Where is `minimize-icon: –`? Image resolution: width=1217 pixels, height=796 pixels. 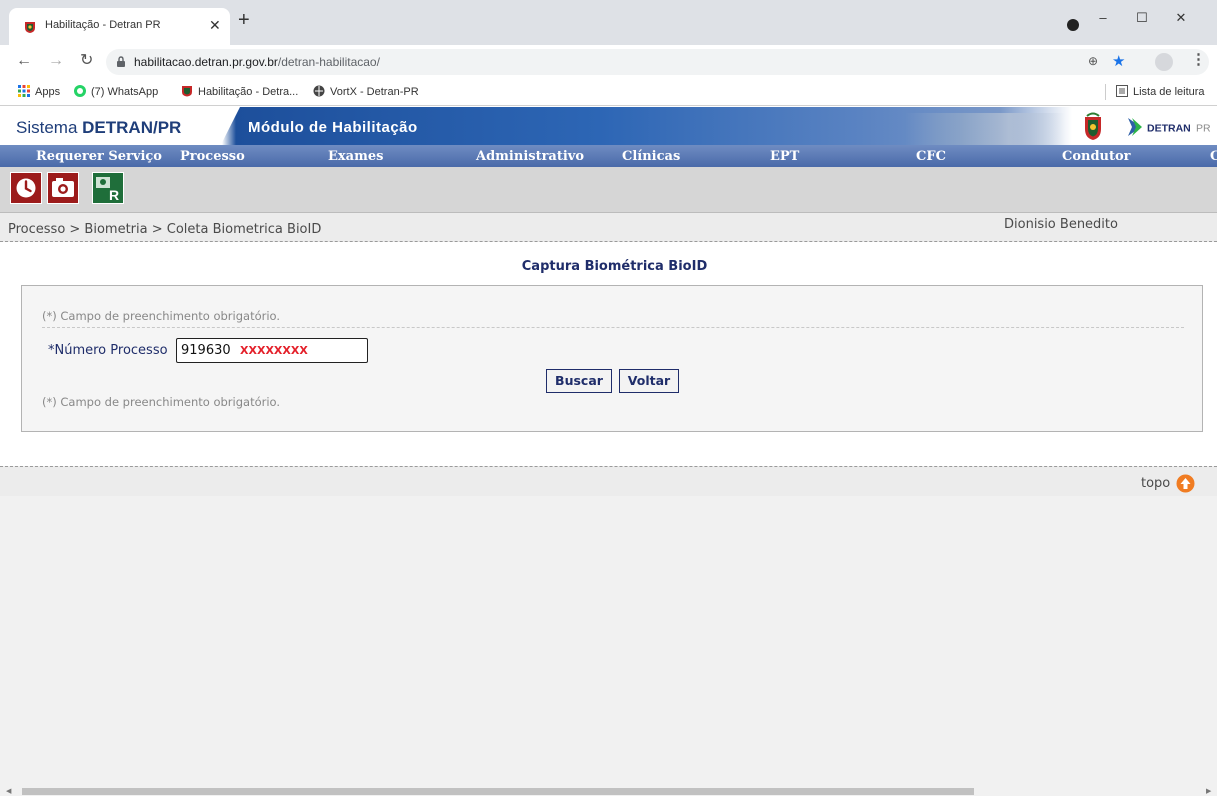
minimize-icon: – is located at coordinates (1103, 19).